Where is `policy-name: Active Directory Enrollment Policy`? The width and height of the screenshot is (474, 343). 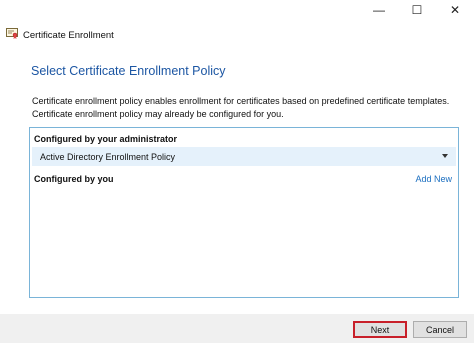
policy-name: Active Directory Enrollment Policy is located at coordinates (108, 156).